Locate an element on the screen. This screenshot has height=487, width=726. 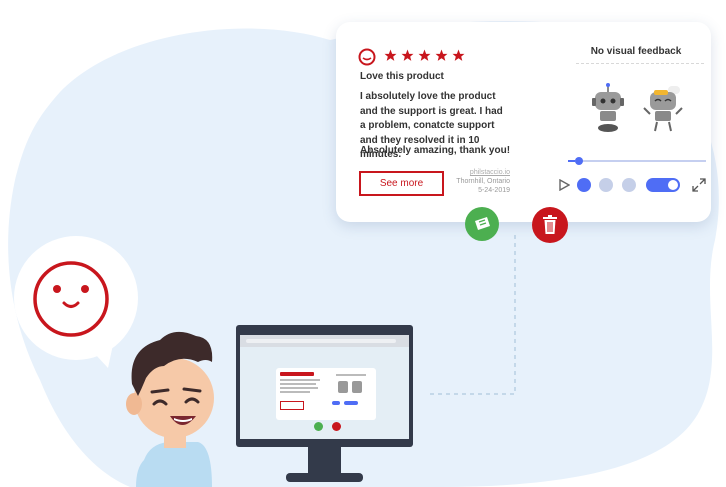
progress-track is located at coordinates (637, 161).